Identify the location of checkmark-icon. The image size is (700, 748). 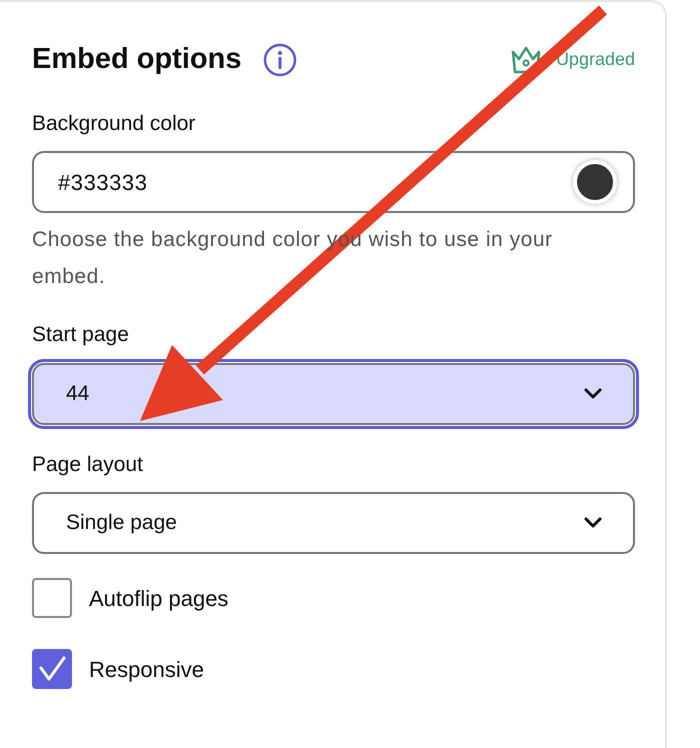
(52, 669).